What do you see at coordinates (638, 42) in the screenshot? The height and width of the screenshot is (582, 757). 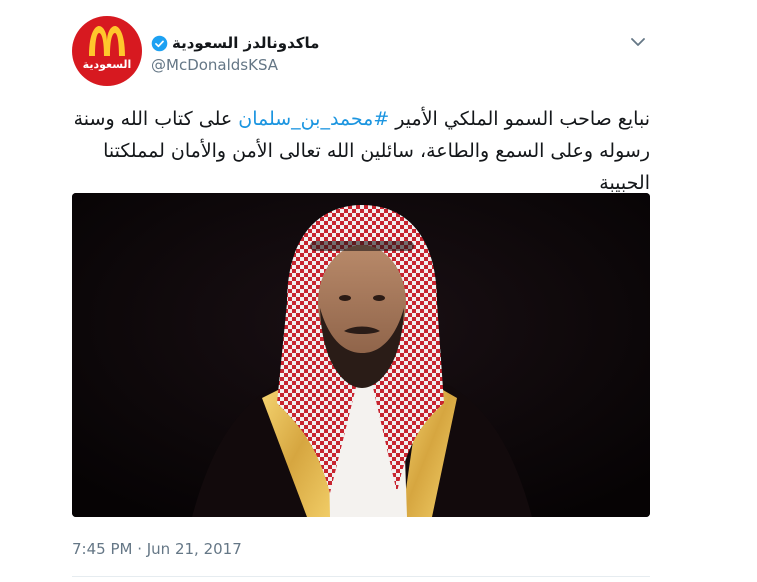 I see `chevron-down-icon` at bounding box center [638, 42].